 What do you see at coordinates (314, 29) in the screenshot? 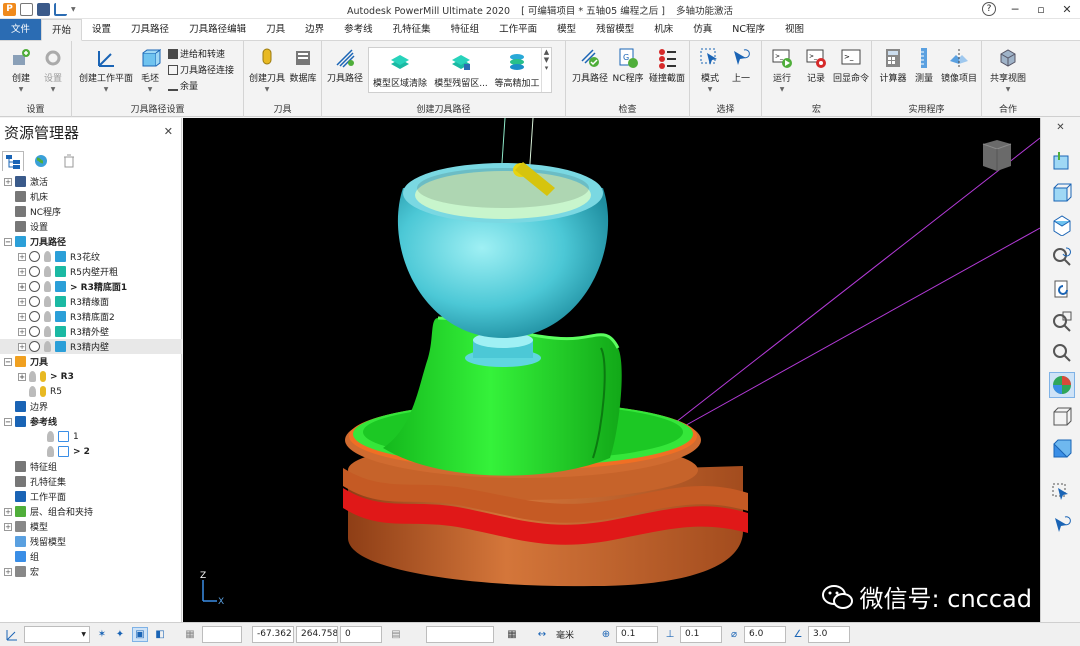
I see `tab-boundary: 边界` at bounding box center [314, 29].